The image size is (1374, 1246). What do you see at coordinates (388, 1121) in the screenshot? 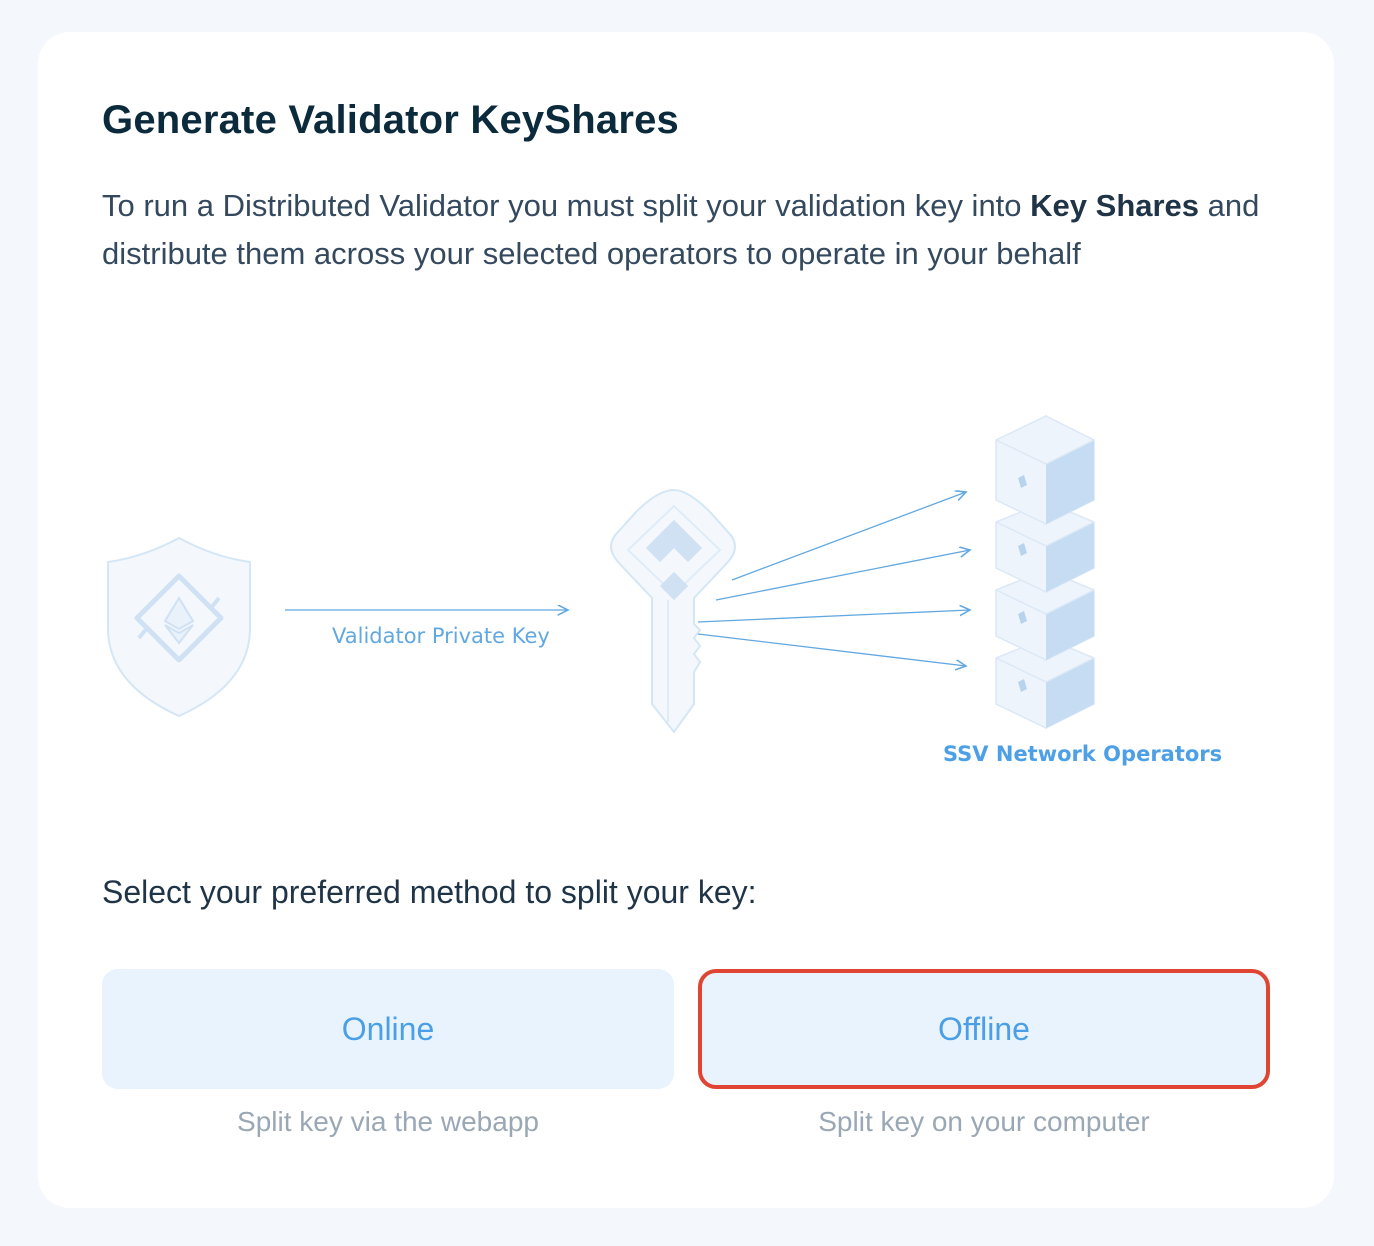
I see `online-caption: Split key via the webapp` at bounding box center [388, 1121].